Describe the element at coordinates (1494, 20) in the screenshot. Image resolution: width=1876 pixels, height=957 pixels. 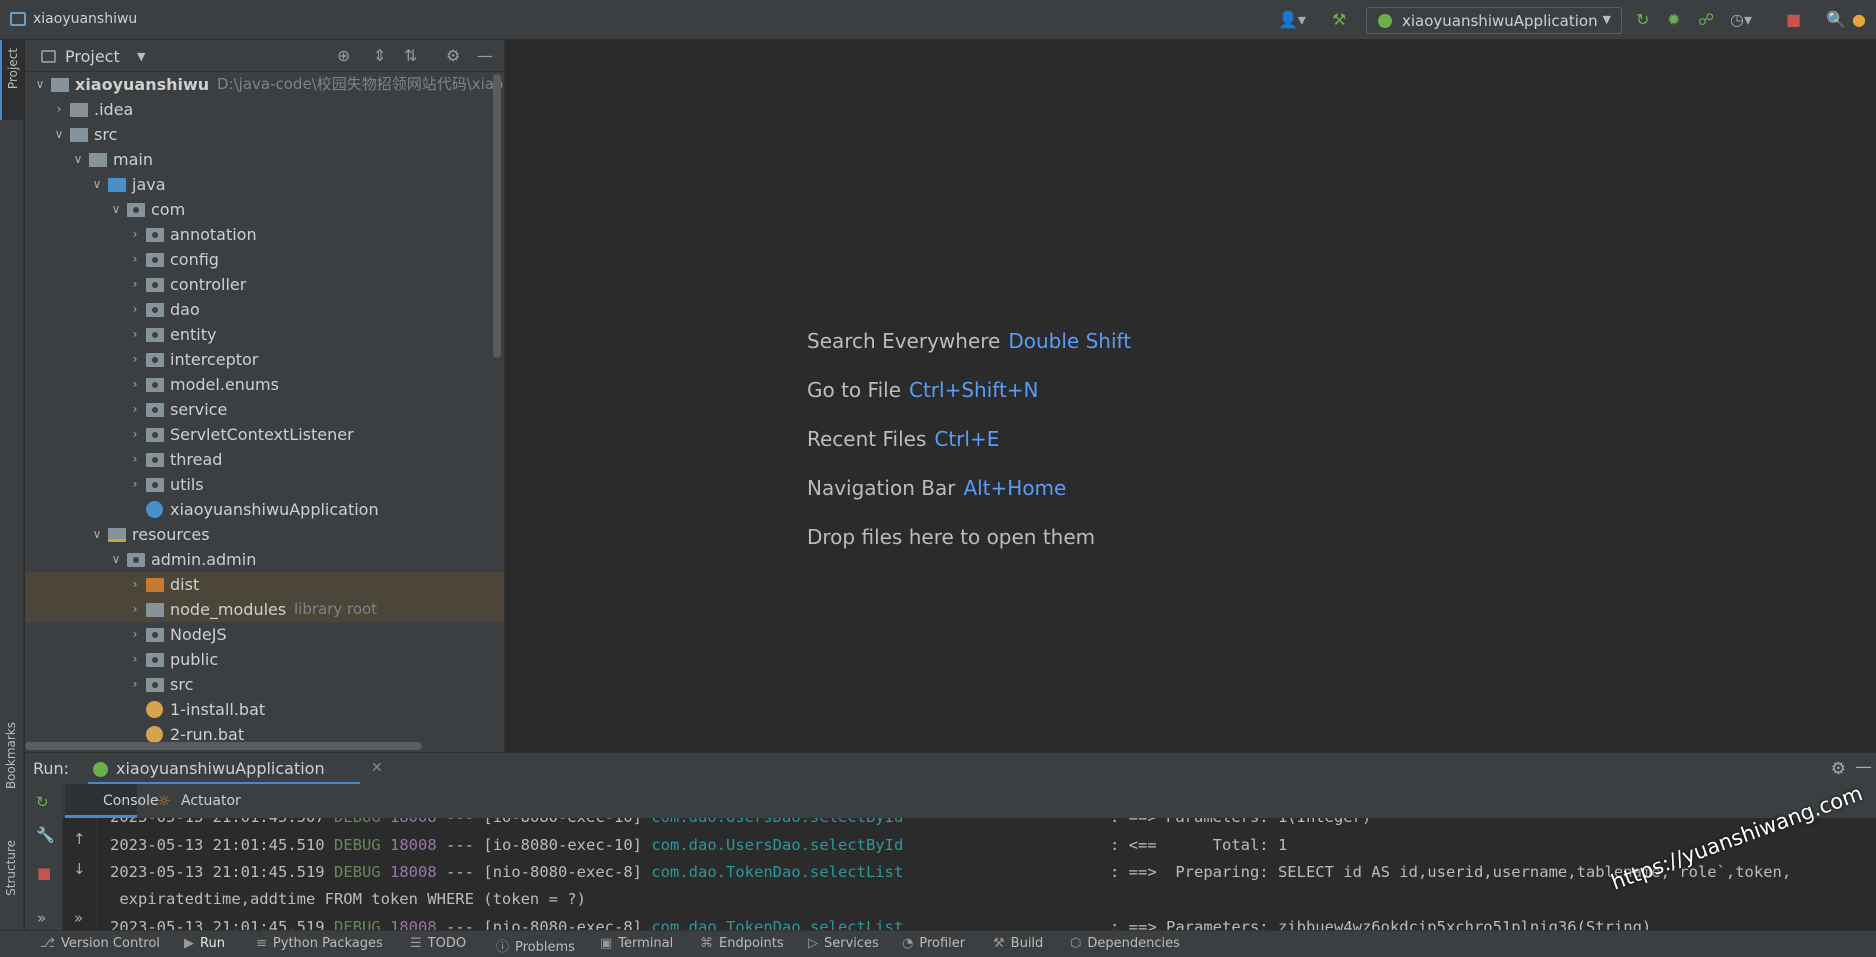
I see `run-configuration-selector: xiaoyuanshiwuApplication ▼` at that location.